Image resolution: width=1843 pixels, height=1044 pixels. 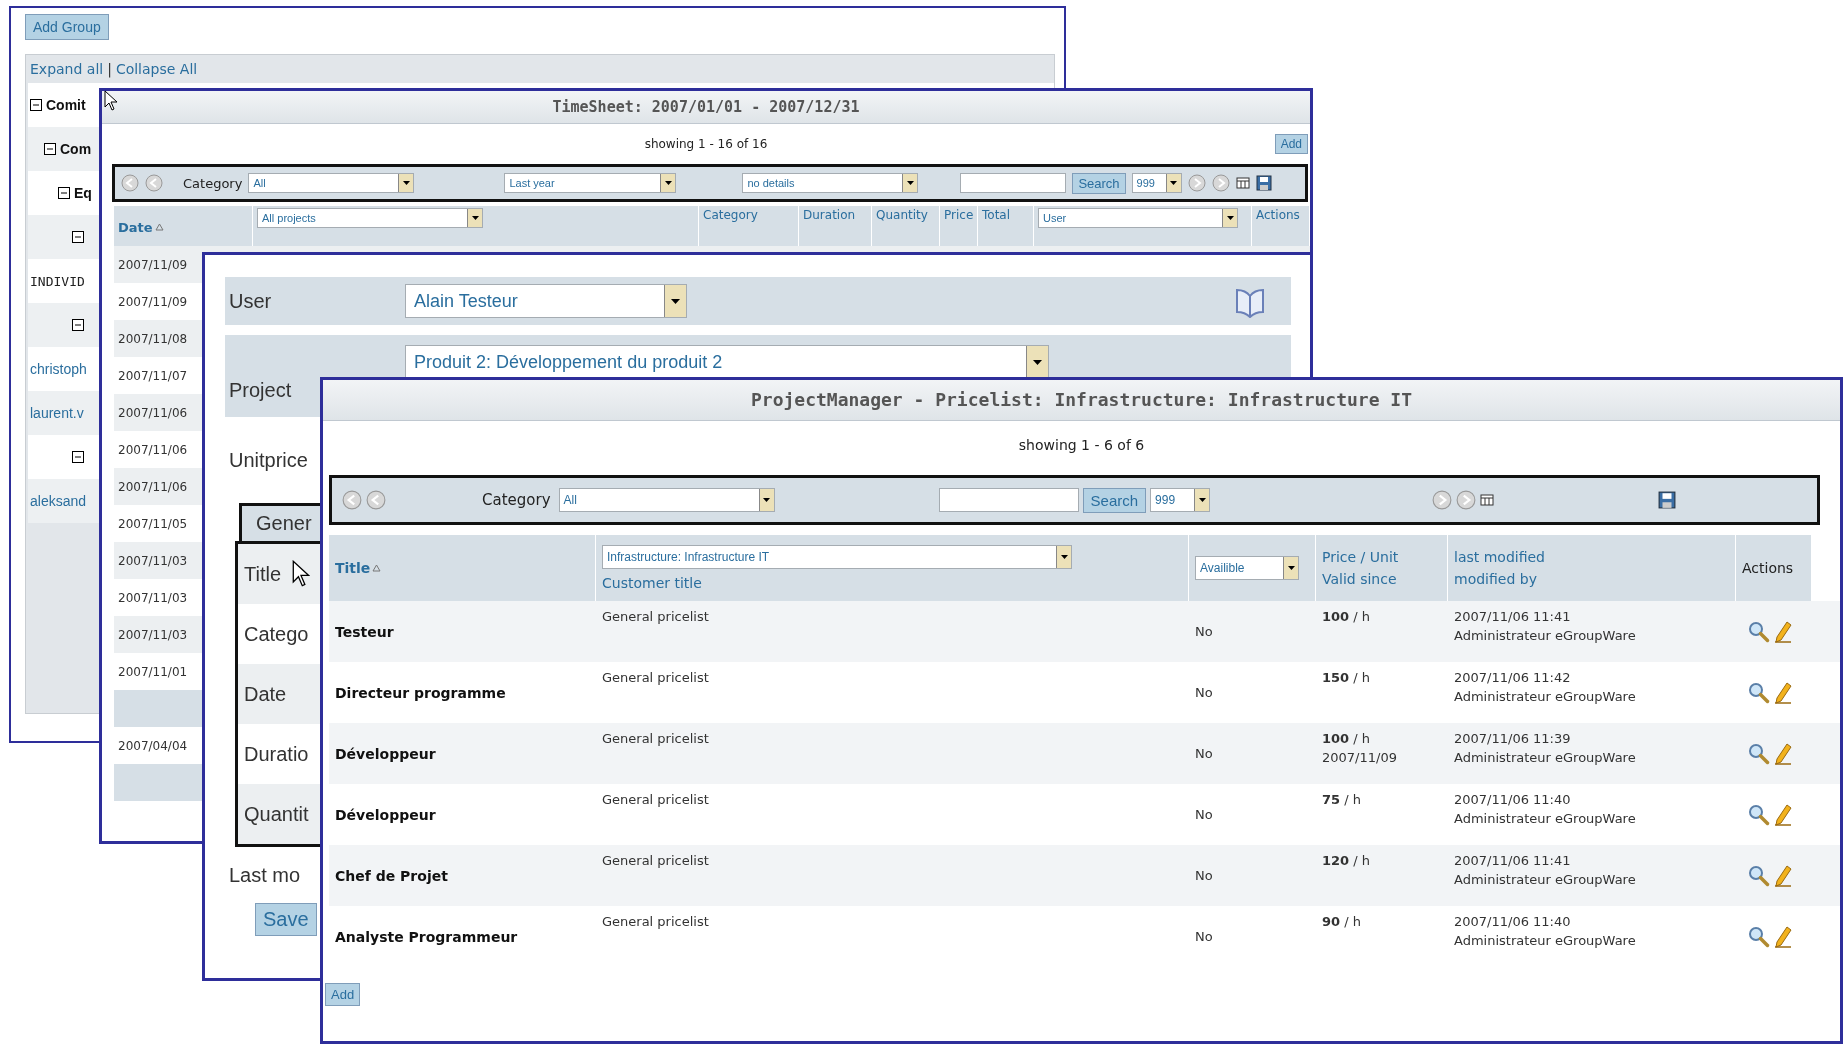 I want to click on date-cell: 2007/11/09, so click(x=153, y=301).